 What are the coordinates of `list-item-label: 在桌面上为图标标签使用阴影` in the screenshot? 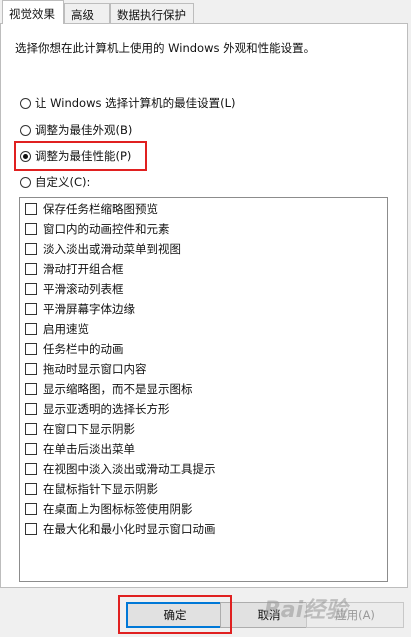 It's located at (118, 509).